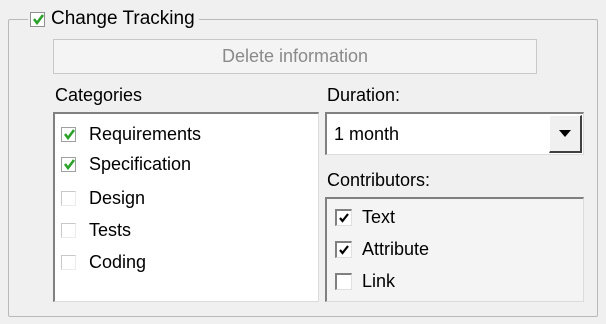 This screenshot has width=606, height=324. I want to click on category-label: Tests, so click(110, 229).